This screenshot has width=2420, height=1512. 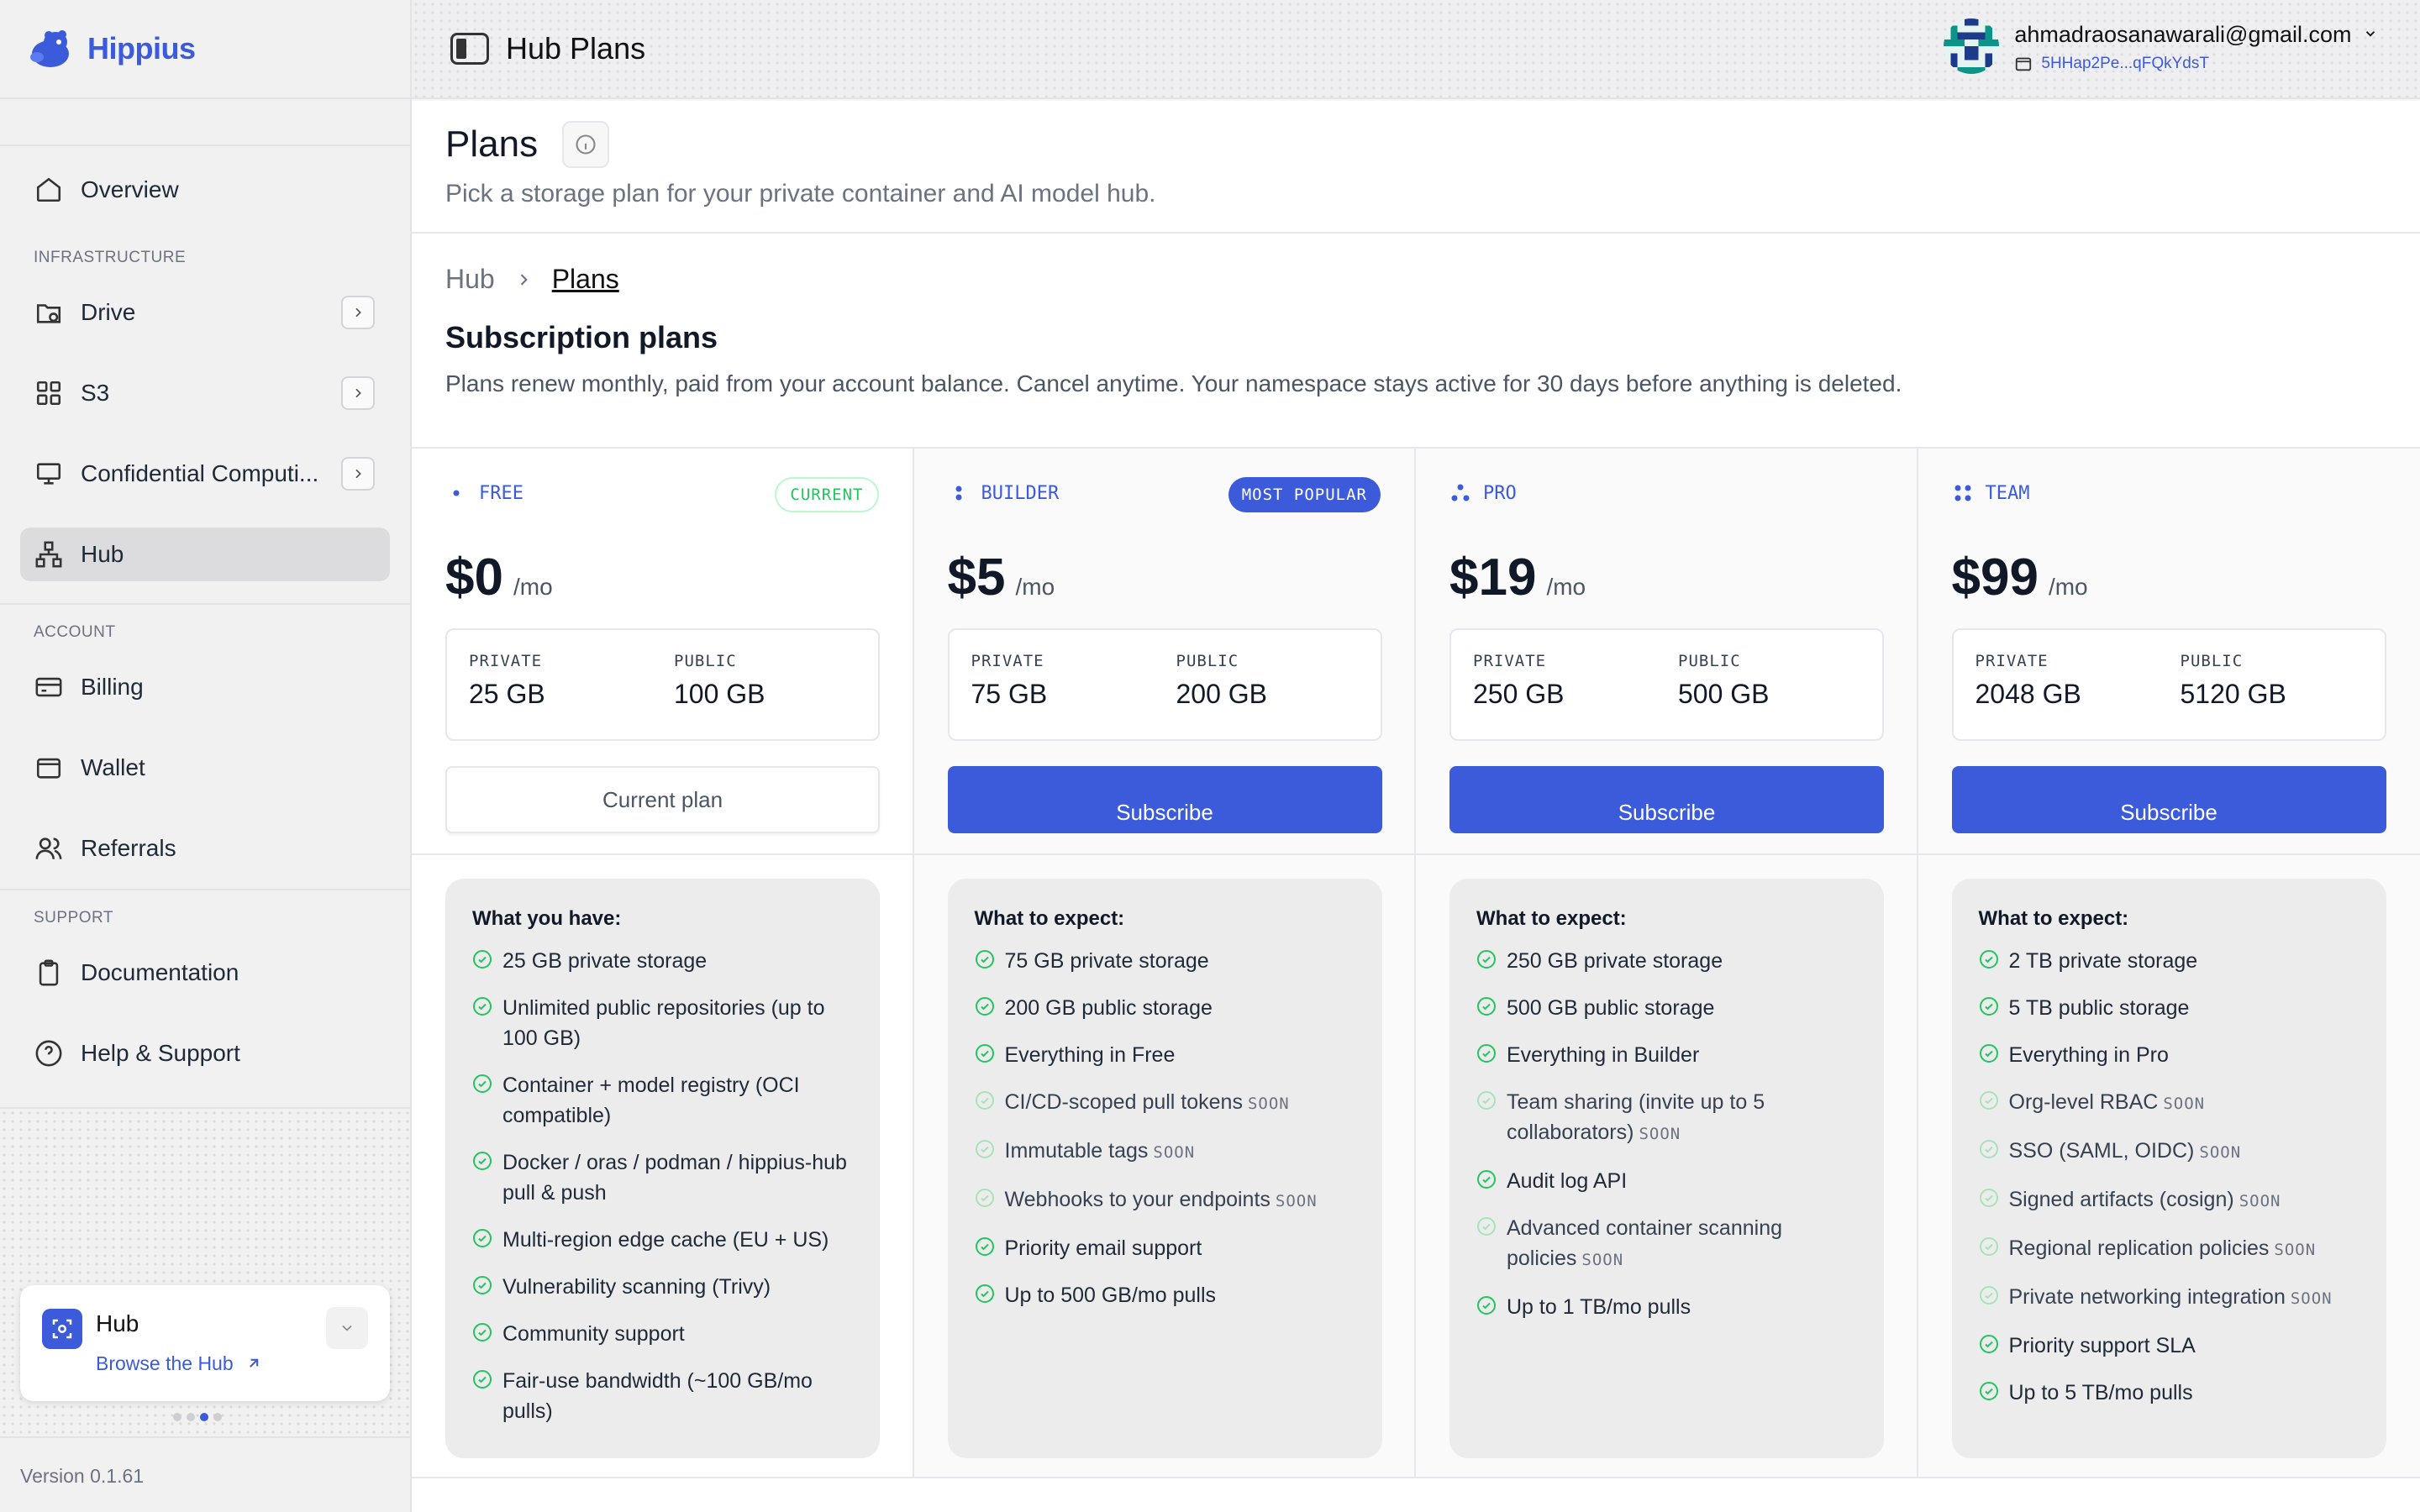 I want to click on feature-item: Fair-use bandwidth (~100 GB/mo pulls), so click(x=662, y=1396).